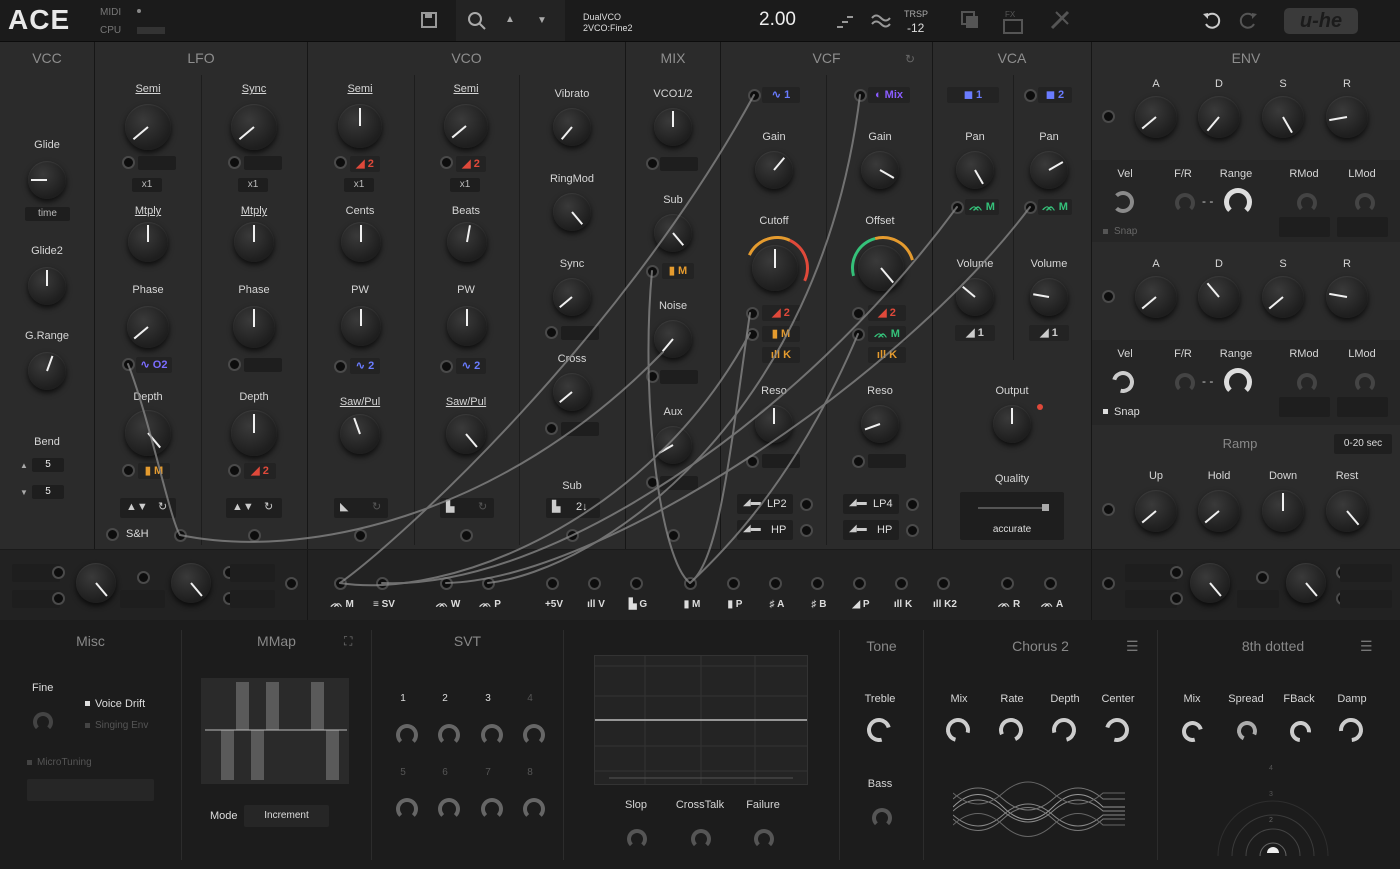 Image resolution: width=1400 pixels, height=869 pixels. What do you see at coordinates (467, 242) in the screenshot?
I see `beats-knob` at bounding box center [467, 242].